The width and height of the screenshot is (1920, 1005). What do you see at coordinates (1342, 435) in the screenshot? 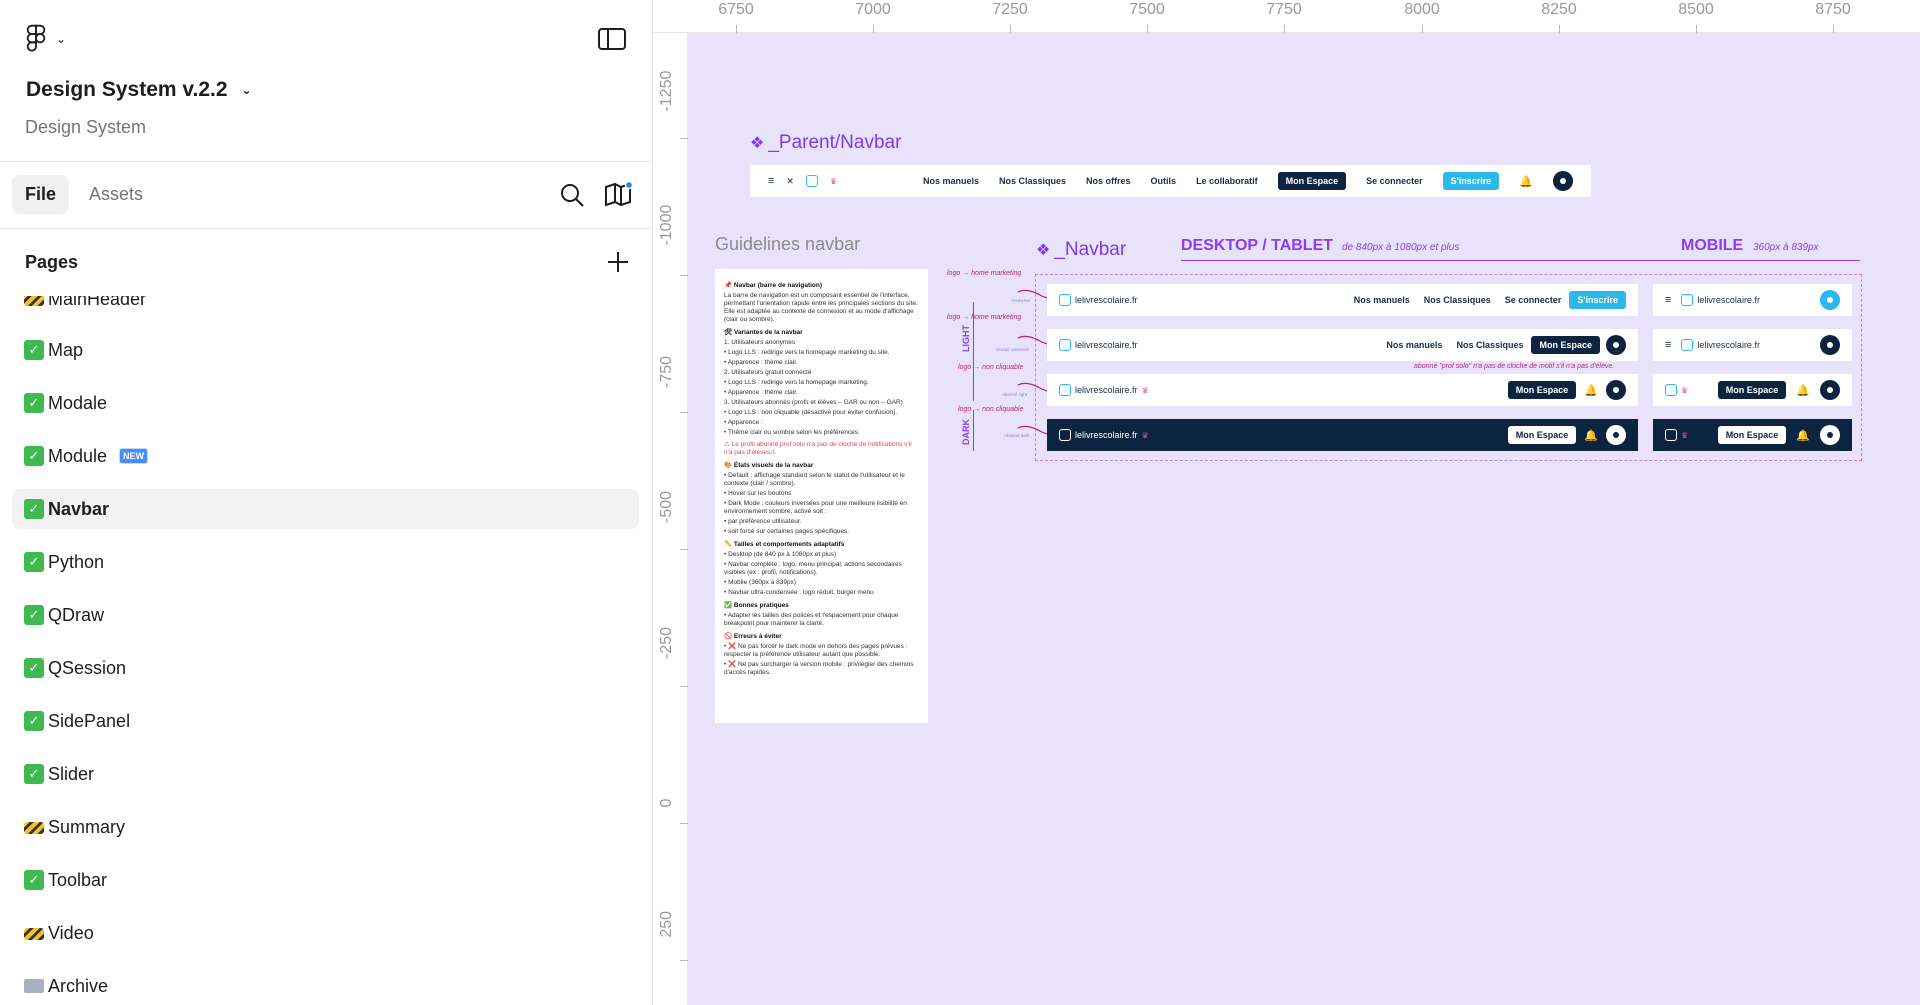
I see `navbar-variant-abonne-dark-desktop: lelivrescolaire.fr ♛ Mon Espace 🔔` at bounding box center [1342, 435].